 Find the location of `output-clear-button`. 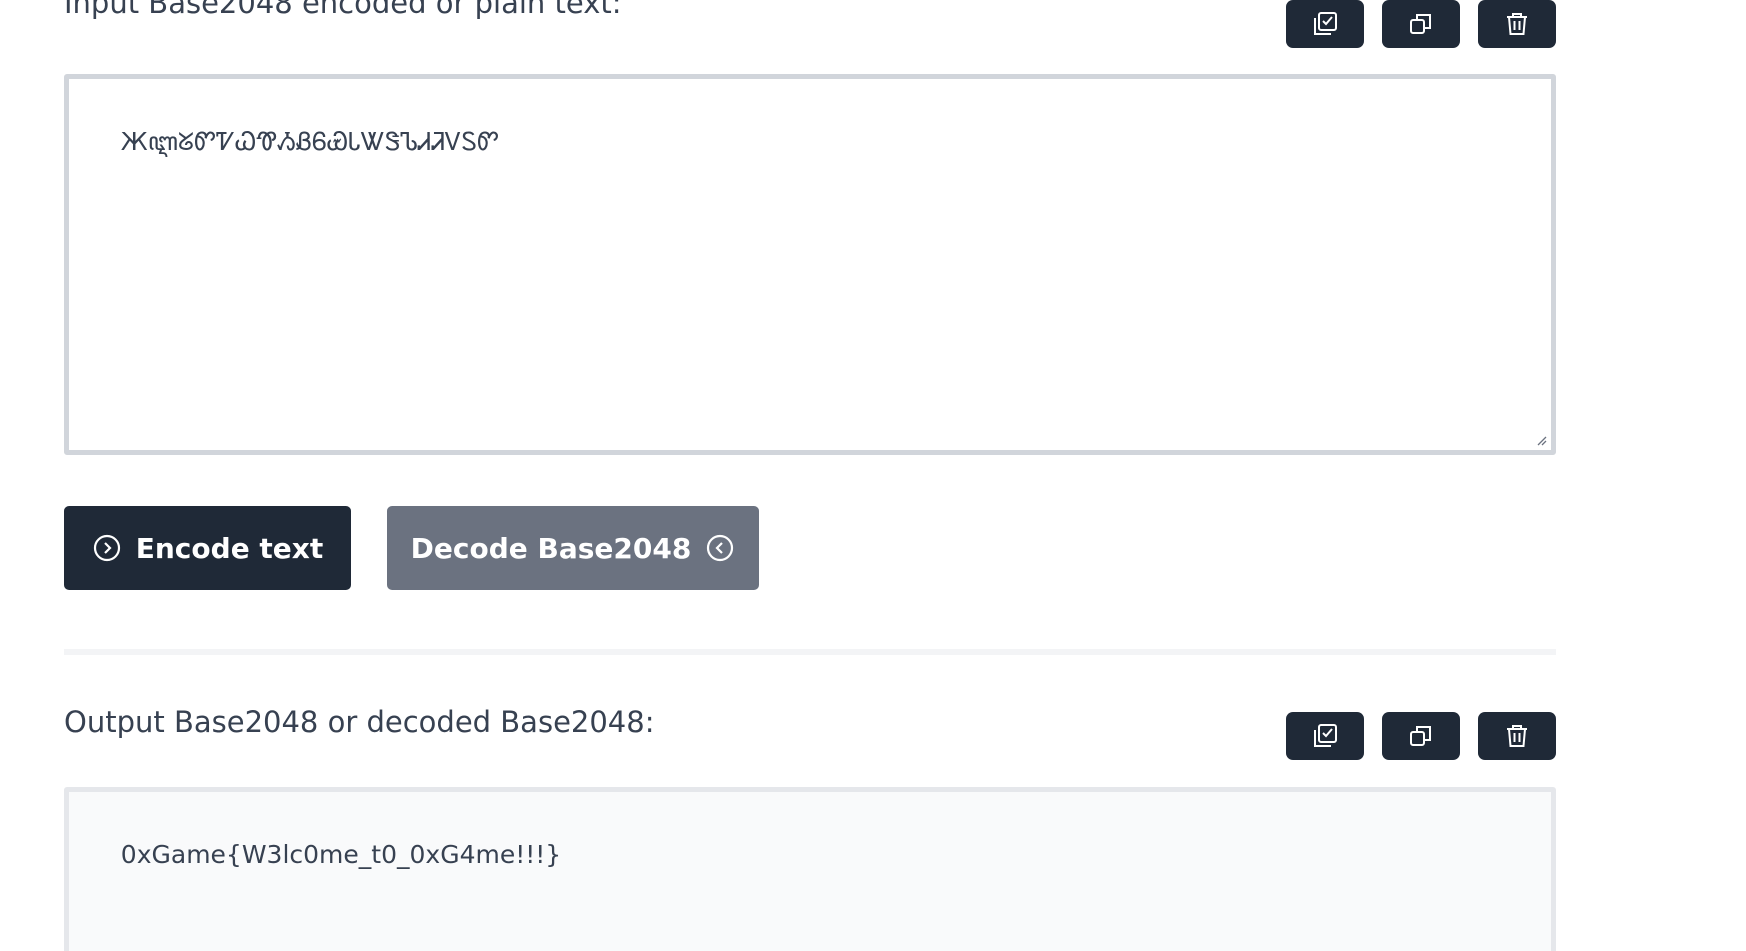

output-clear-button is located at coordinates (1517, 736).